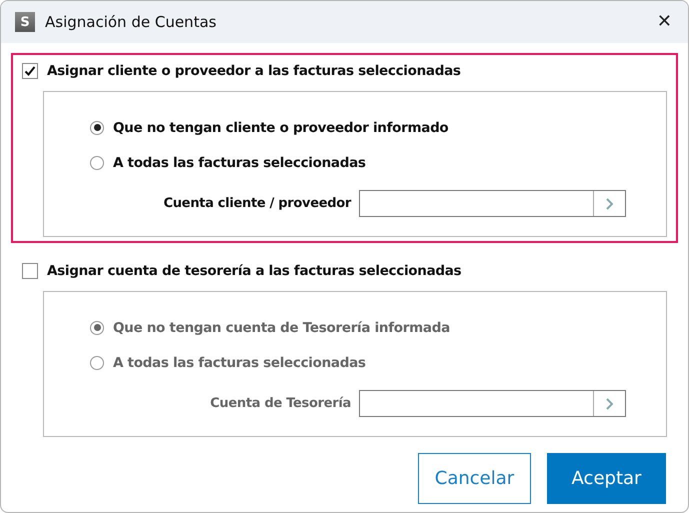 This screenshot has width=689, height=513. Describe the element at coordinates (281, 328) in the screenshot. I see `radio-label: Que no tengan cuenta de Tesorería informada` at that location.